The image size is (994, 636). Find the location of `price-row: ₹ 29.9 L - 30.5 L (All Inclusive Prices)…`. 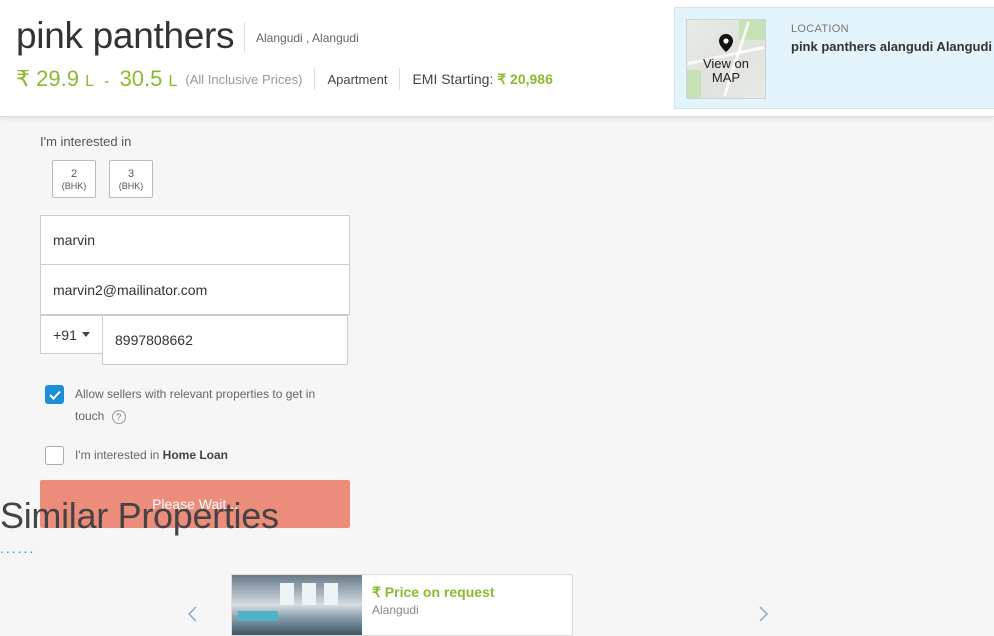

price-row: ₹ 29.9 L - 30.5 L (All Inclusive Prices)… is located at coordinates (284, 79).